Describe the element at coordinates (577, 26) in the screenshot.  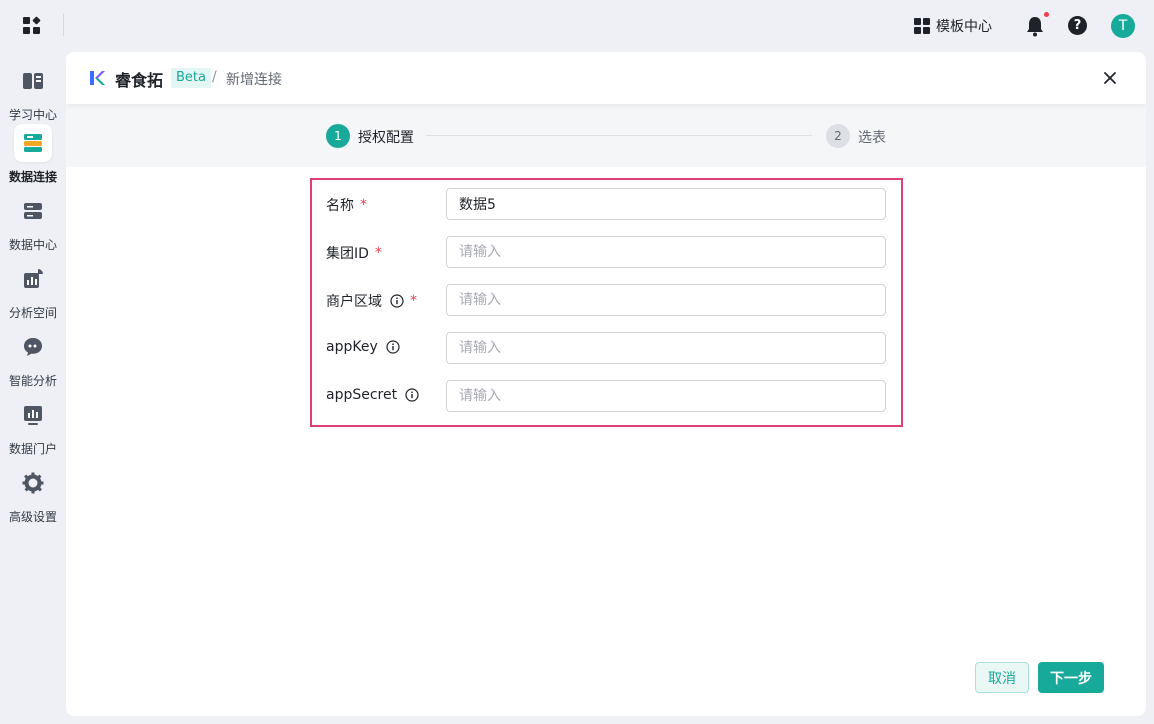
I see `top-bar: 模板中心 ? T` at that location.